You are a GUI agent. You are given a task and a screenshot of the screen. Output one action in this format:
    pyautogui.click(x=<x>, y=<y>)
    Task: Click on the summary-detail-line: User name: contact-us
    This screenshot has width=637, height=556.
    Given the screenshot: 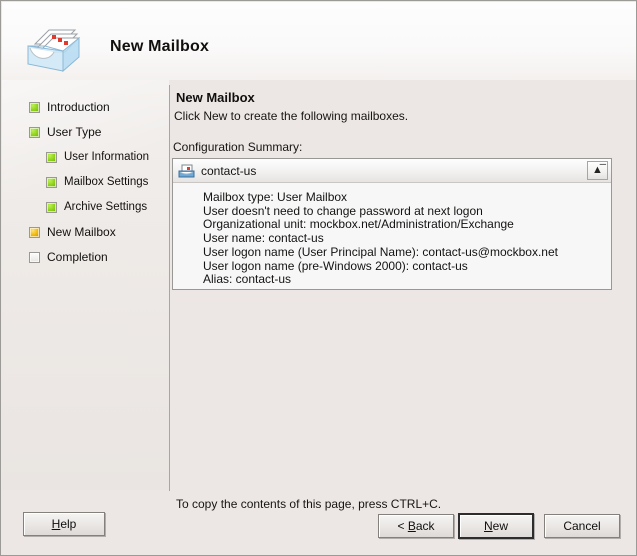 What is the action you would take?
    pyautogui.click(x=263, y=238)
    